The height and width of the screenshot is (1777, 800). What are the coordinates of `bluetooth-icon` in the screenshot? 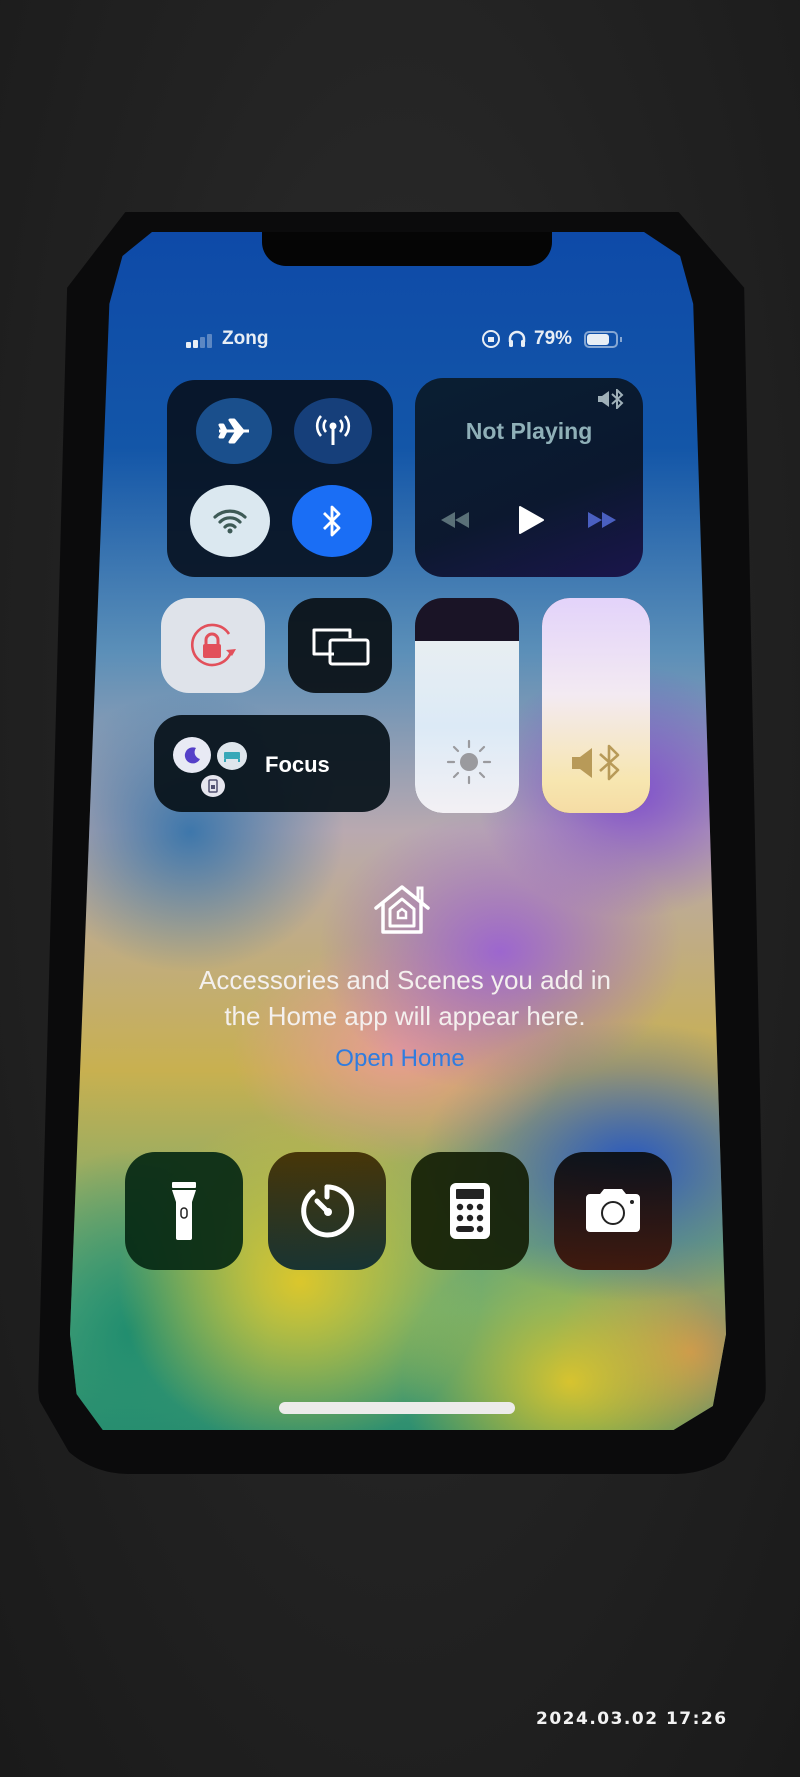 It's located at (332, 521).